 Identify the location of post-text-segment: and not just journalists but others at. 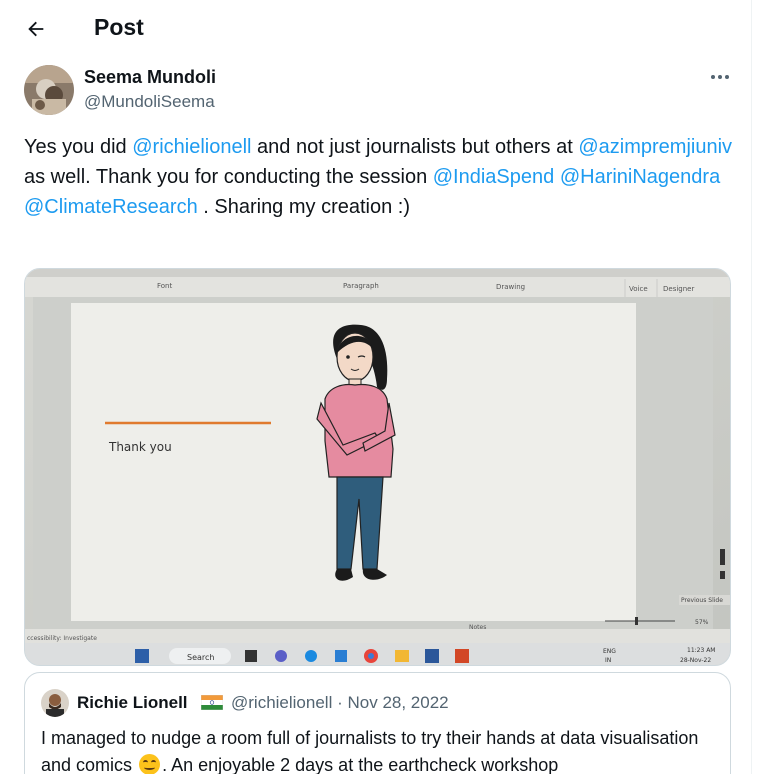
(415, 147).